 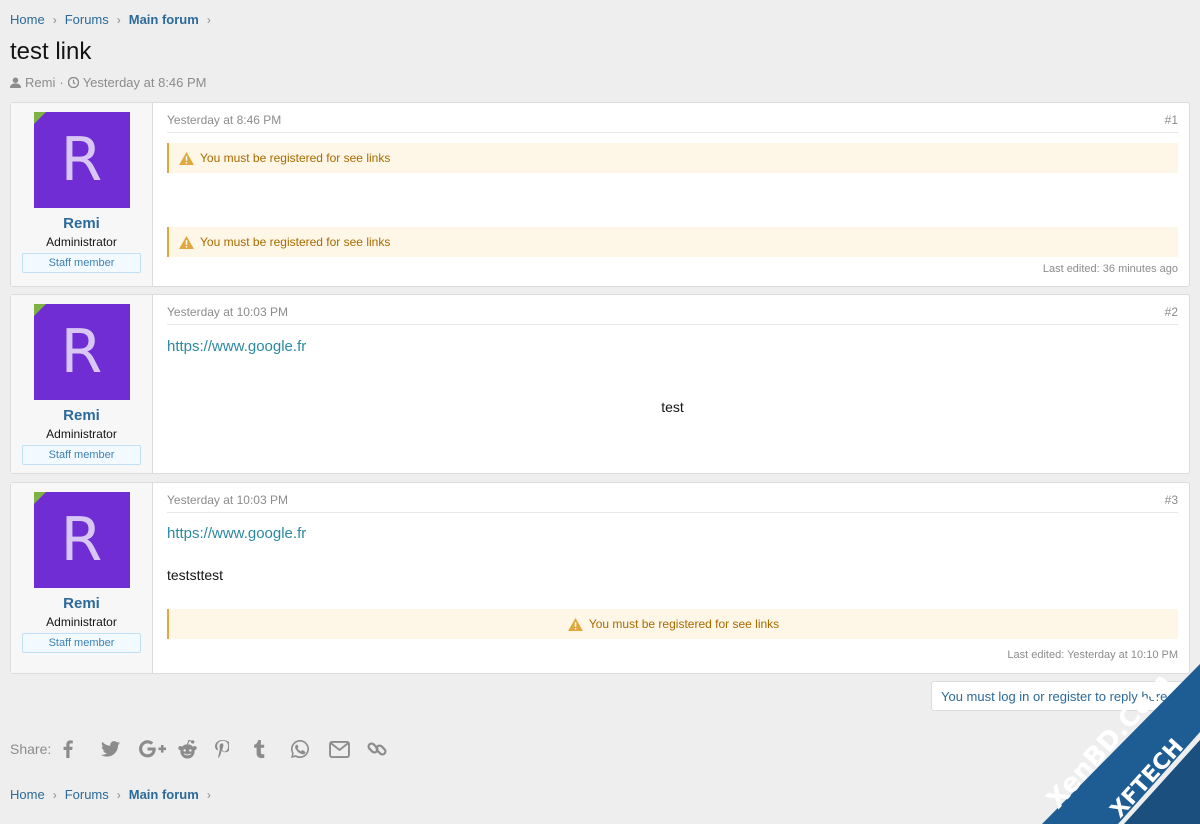 I want to click on whatsapp-icon, so click(x=310, y=749).